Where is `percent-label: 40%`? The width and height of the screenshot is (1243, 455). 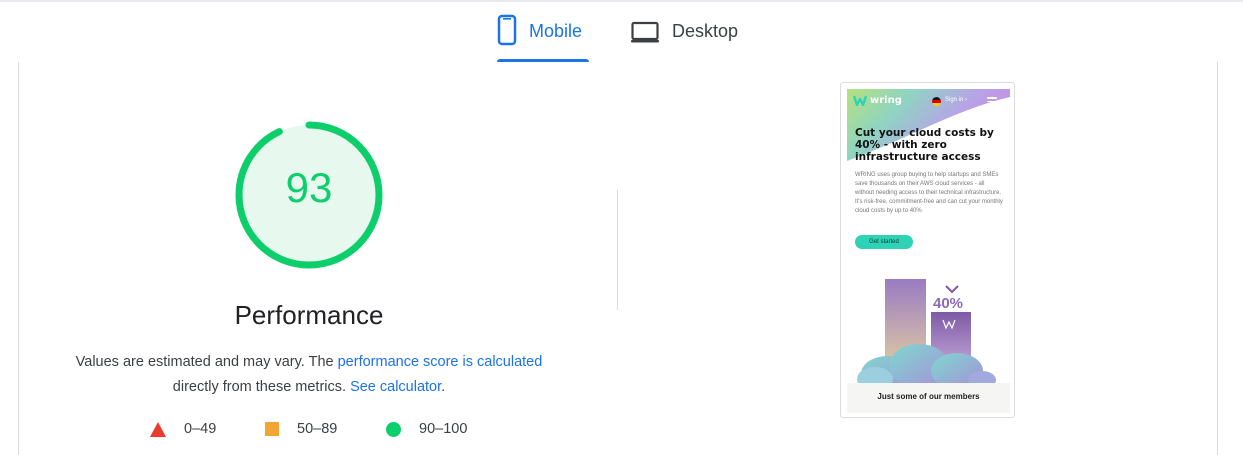
percent-label: 40% is located at coordinates (948, 303).